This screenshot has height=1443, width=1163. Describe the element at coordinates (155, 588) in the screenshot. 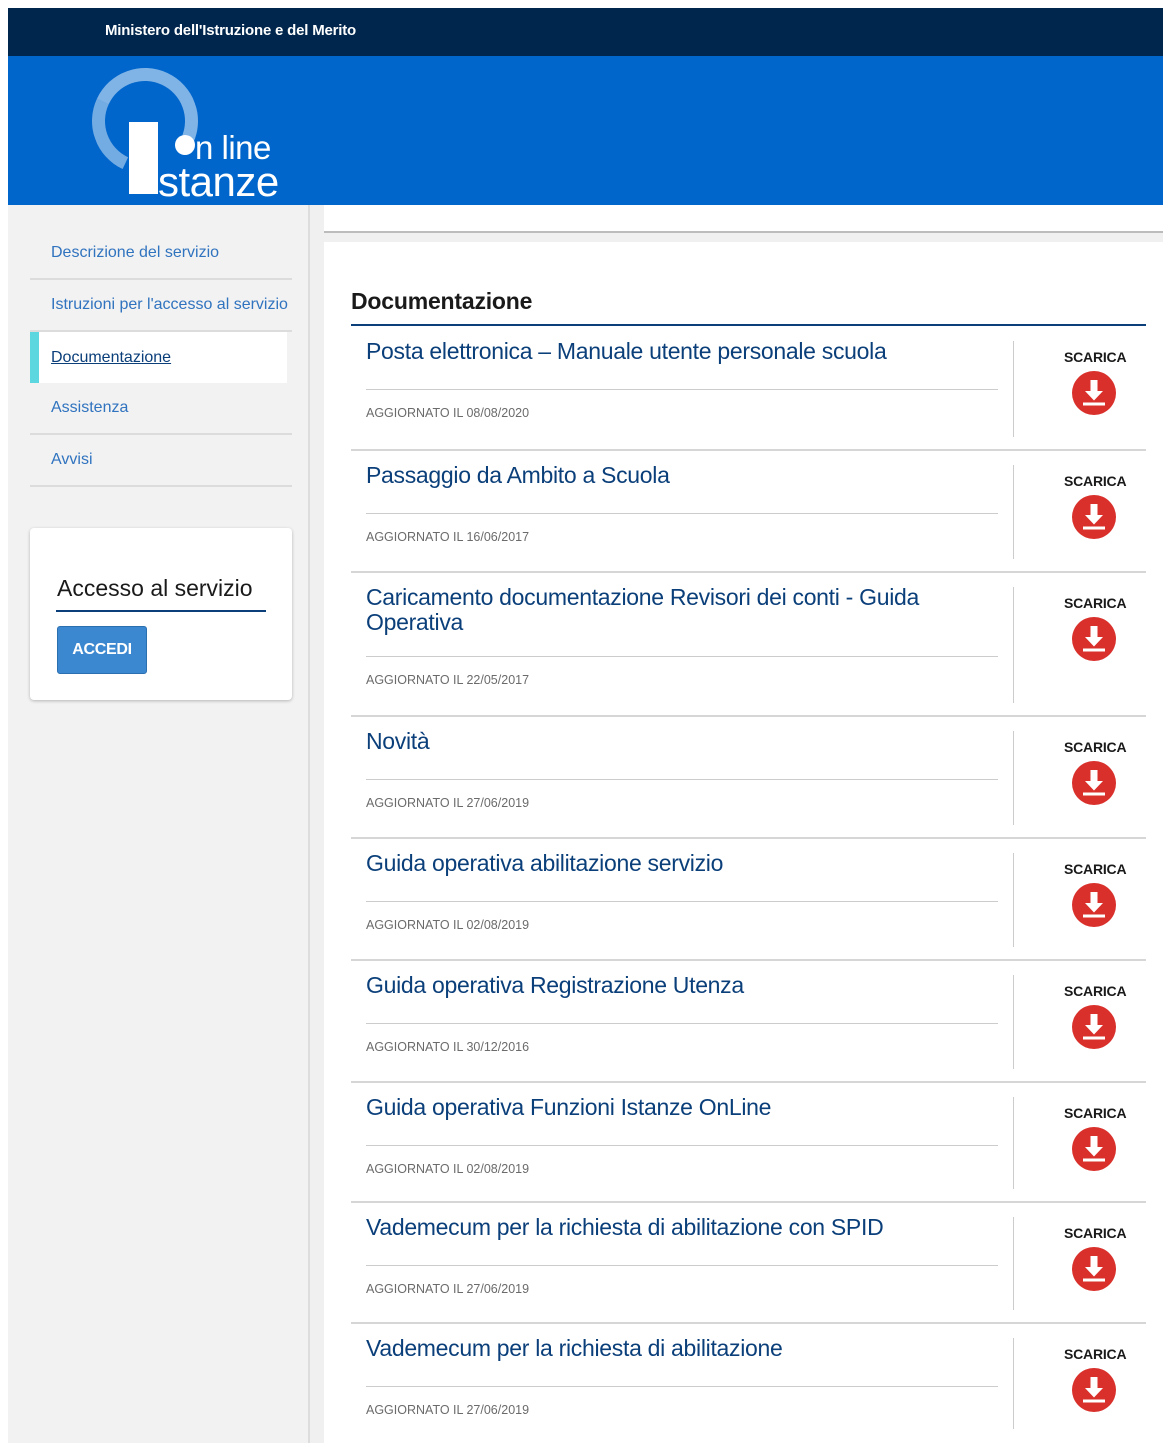

I see `access-card-title: Accesso al servizio` at that location.